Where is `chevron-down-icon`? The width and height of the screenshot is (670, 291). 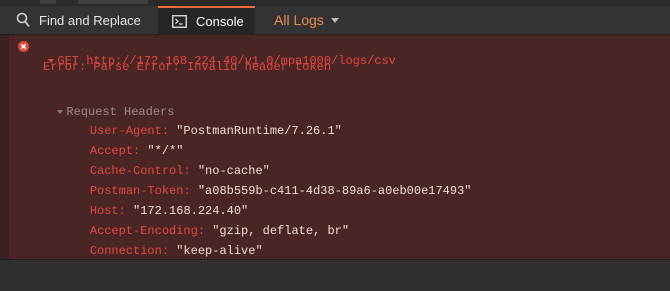 chevron-down-icon is located at coordinates (334, 20).